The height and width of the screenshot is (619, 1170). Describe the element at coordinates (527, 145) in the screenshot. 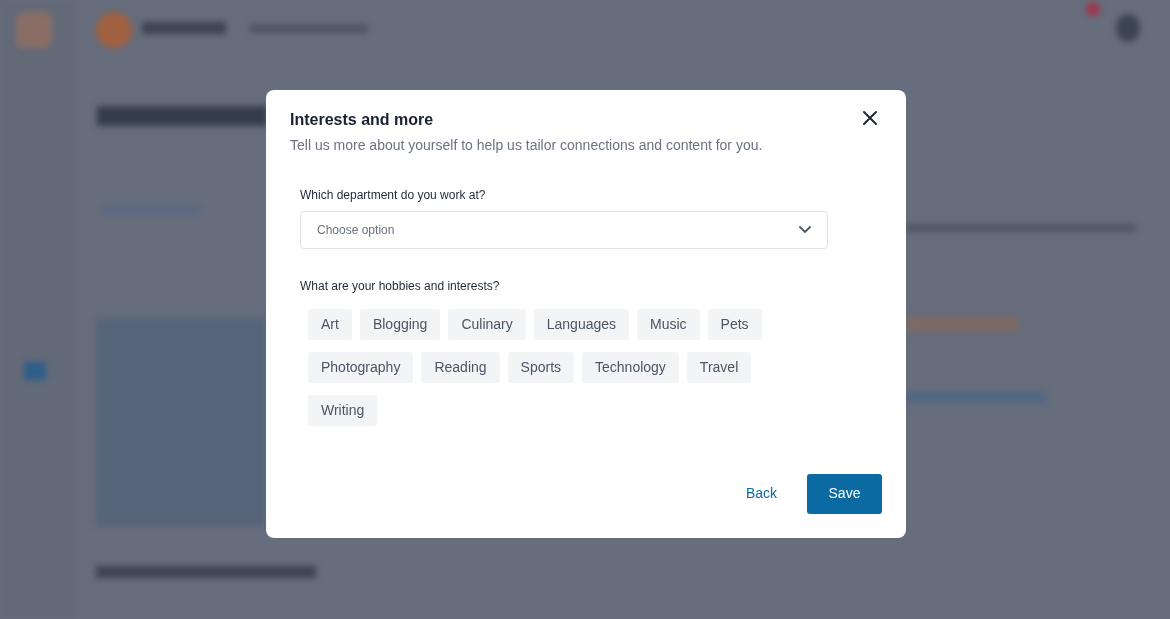

I see `dialog-subtitle: Tell us more about yourself to help us tailor connections and content for you.` at that location.